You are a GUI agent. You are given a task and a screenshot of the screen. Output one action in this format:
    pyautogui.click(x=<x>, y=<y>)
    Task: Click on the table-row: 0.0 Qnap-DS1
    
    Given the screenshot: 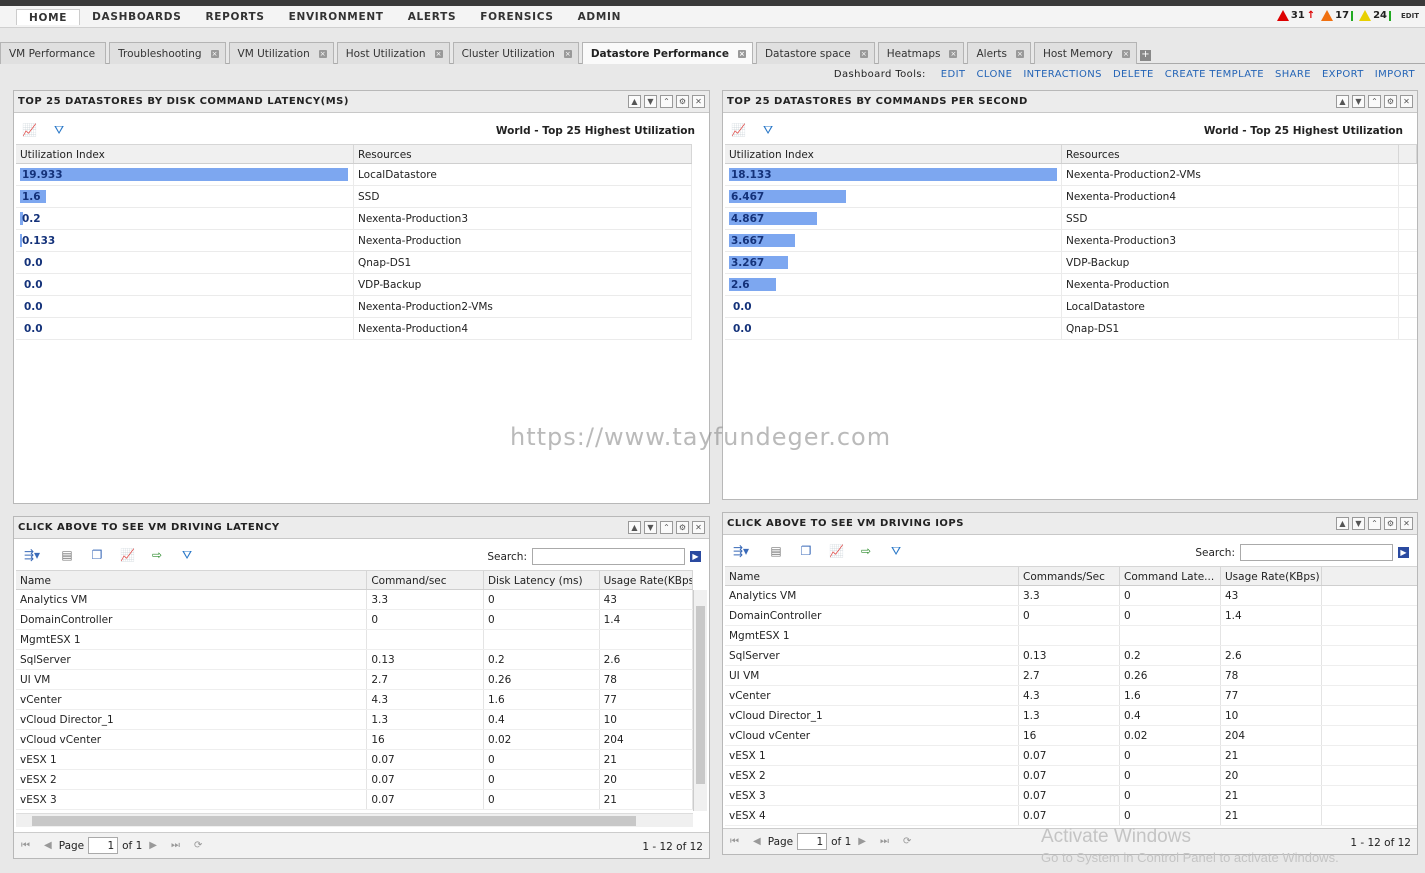 What is the action you would take?
    pyautogui.click(x=354, y=263)
    